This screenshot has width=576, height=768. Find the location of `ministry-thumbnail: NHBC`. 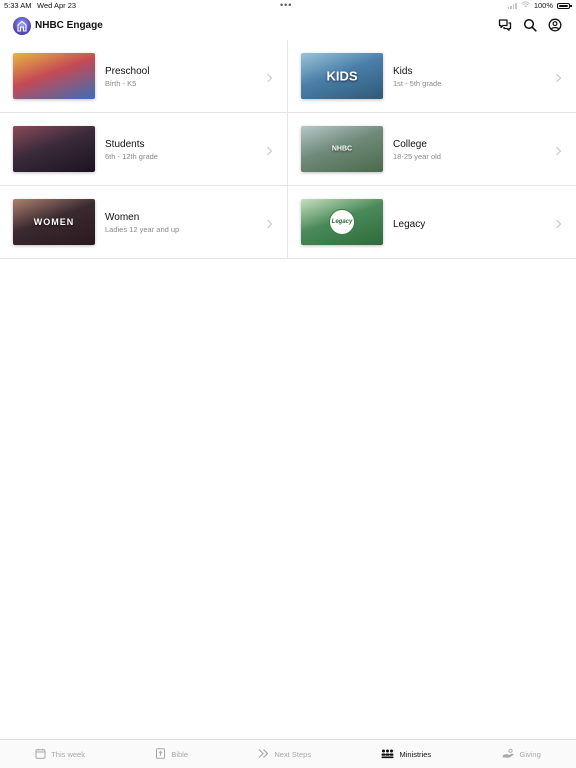

ministry-thumbnail: NHBC is located at coordinates (342, 149).